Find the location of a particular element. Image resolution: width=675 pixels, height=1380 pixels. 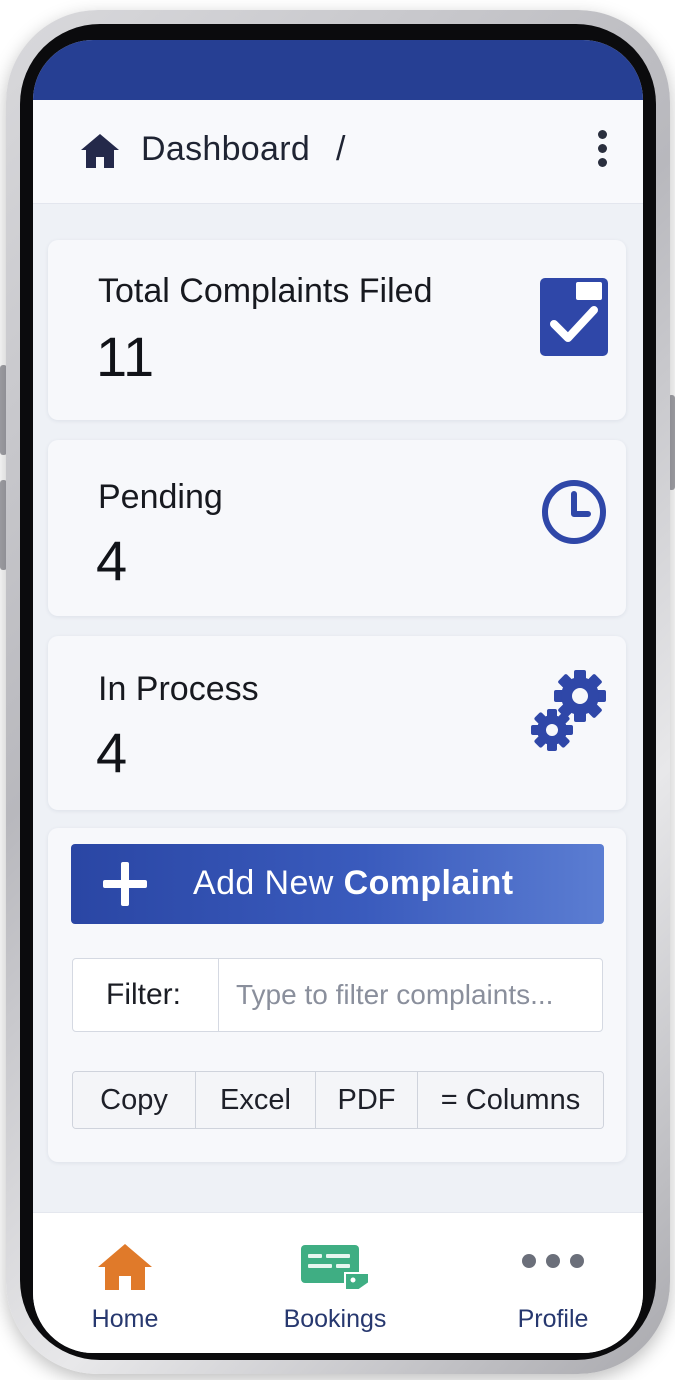

stat-card-in-process: In Process 4 is located at coordinates (337, 723).